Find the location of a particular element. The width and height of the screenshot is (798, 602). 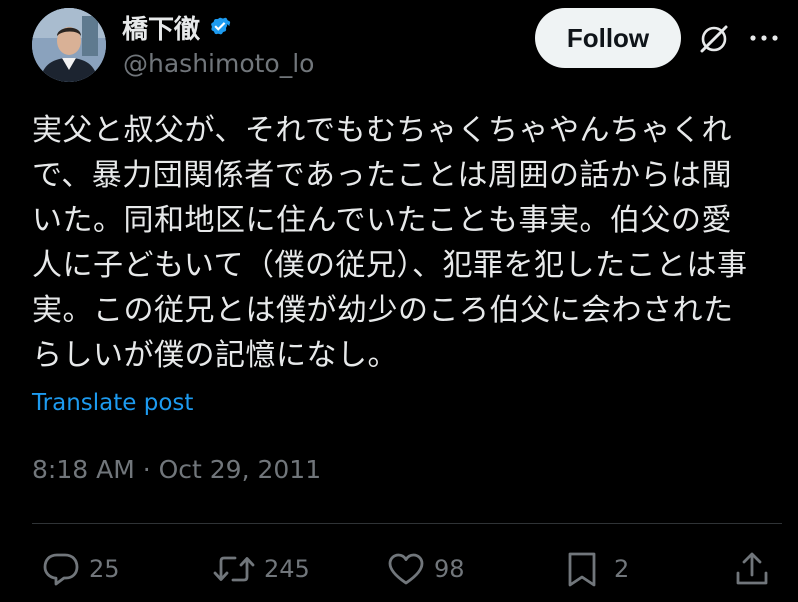

follow-button: Follow is located at coordinates (608, 38).